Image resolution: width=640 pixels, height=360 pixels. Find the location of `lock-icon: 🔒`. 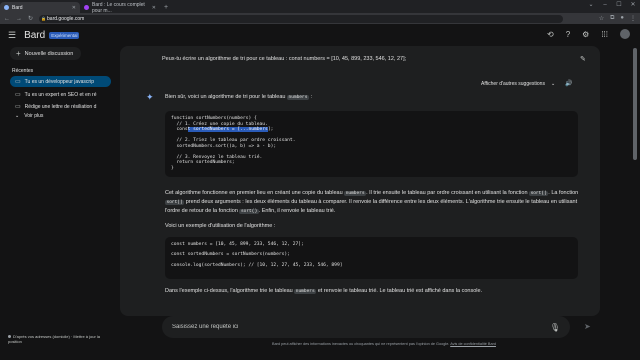

lock-icon: 🔒 is located at coordinates (43, 19).